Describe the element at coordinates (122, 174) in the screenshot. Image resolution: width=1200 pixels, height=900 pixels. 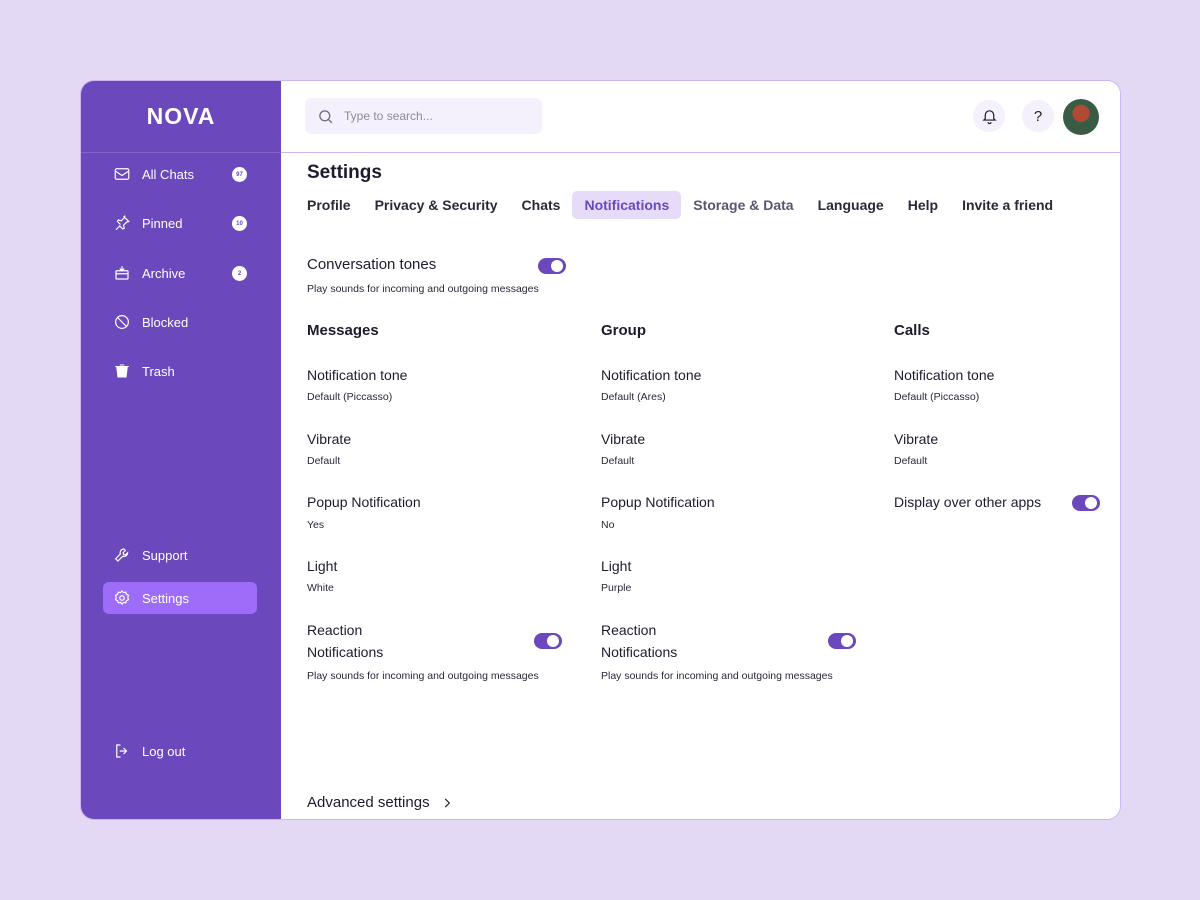
I see `mail-icon` at that location.